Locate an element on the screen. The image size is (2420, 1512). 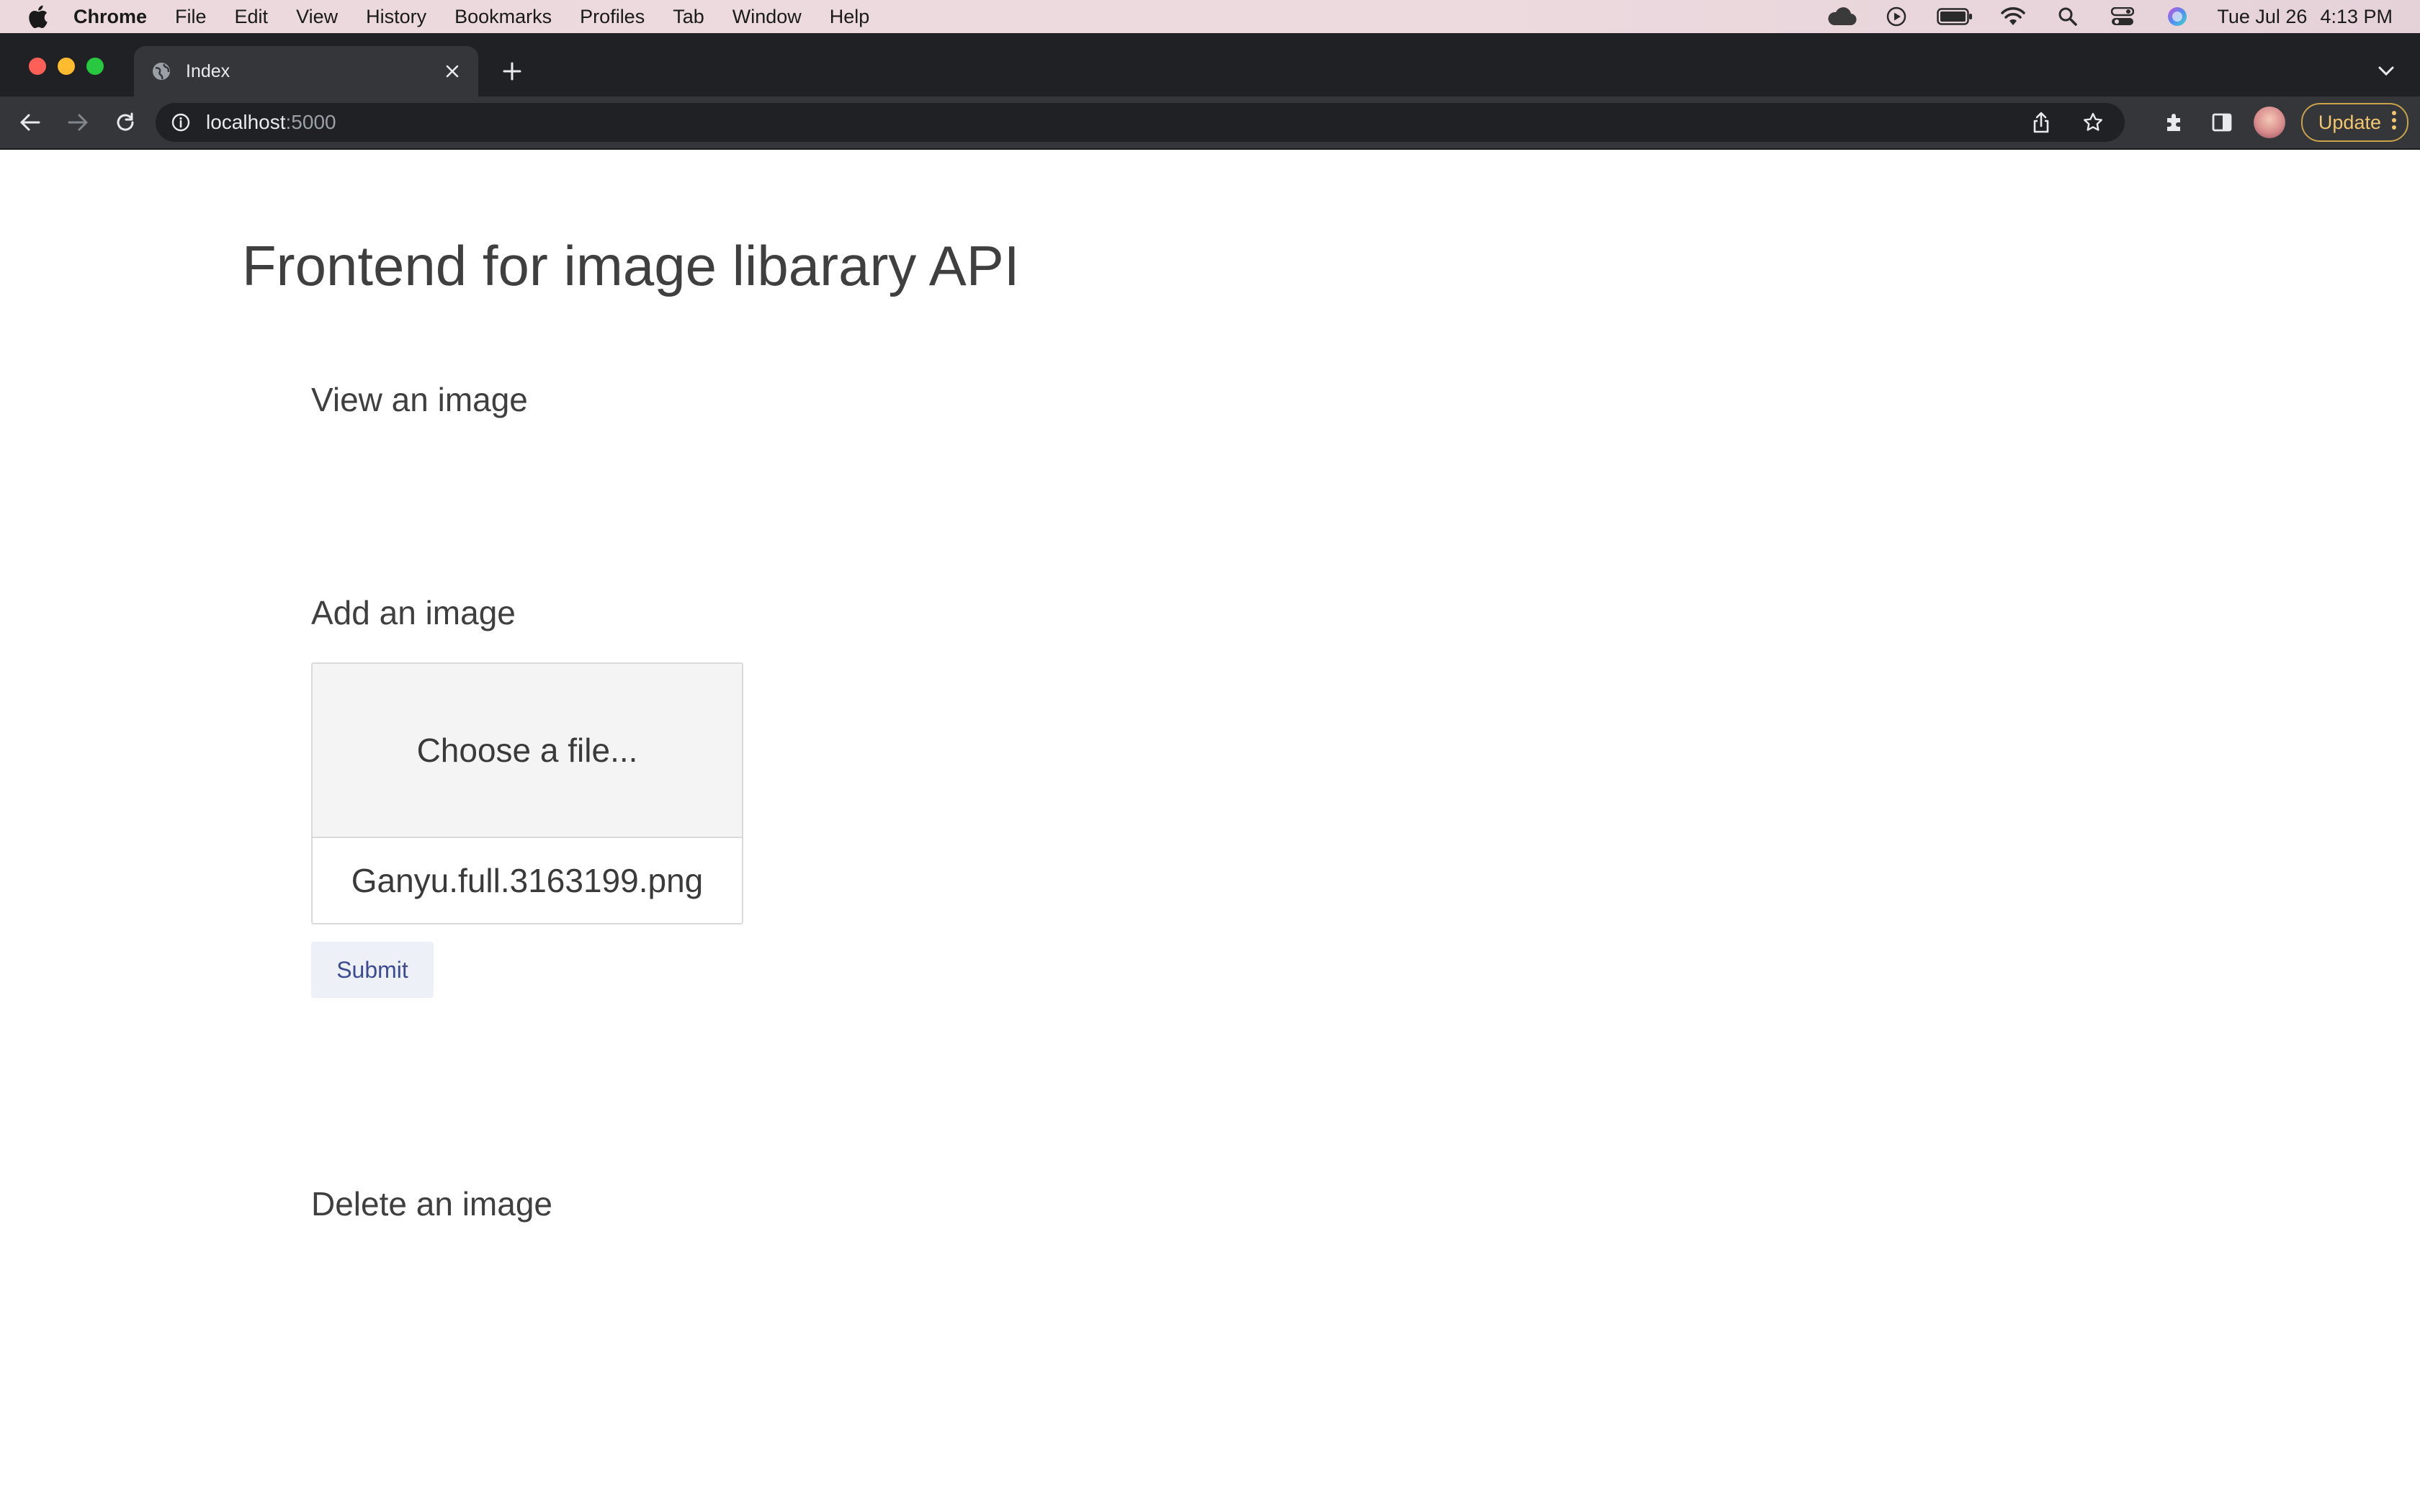
window-minimize-button is located at coordinates (66, 66).